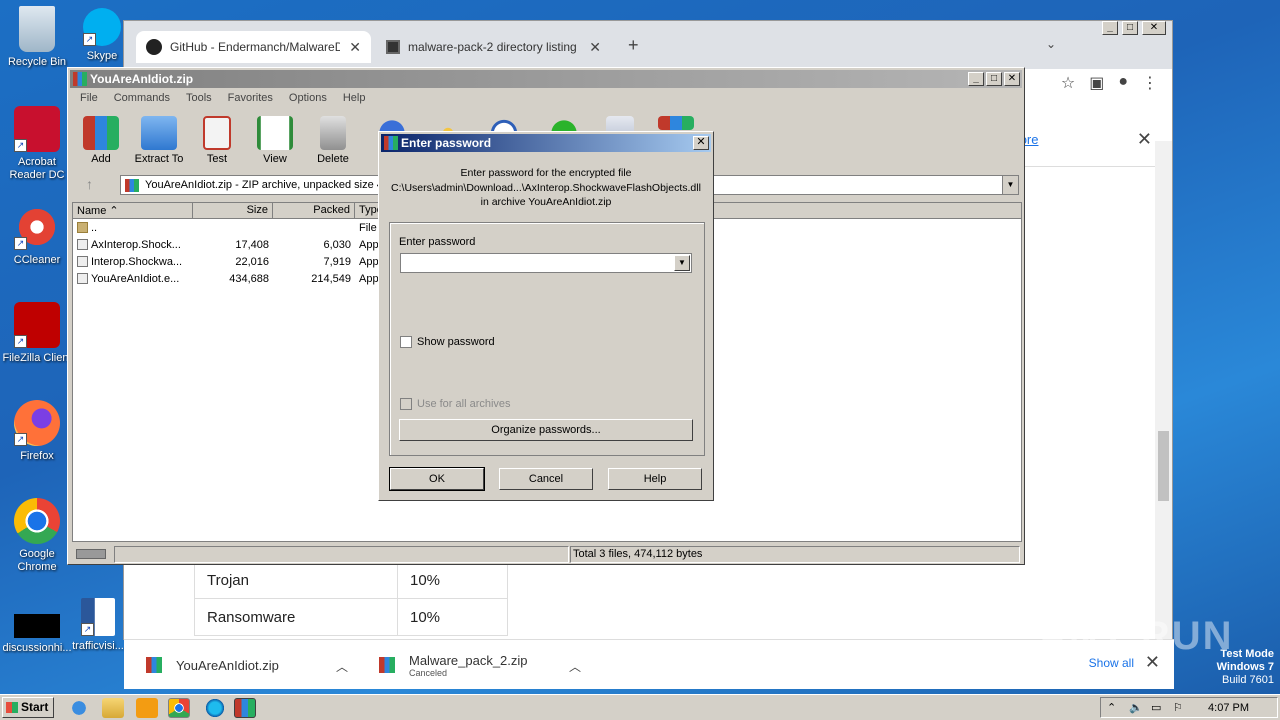 The image size is (1280, 720). Describe the element at coordinates (89, 184) in the screenshot. I see `up-folder-icon: ↑` at that location.